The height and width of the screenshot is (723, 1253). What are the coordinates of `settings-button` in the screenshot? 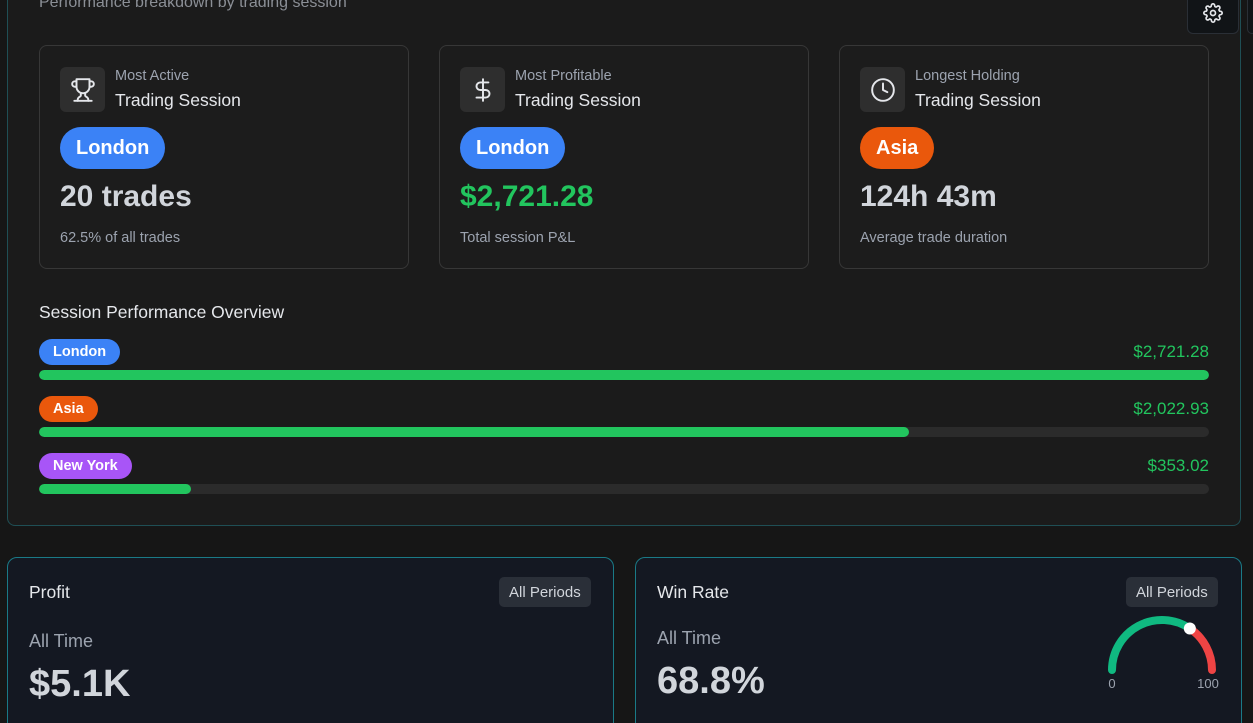 It's located at (1213, 17).